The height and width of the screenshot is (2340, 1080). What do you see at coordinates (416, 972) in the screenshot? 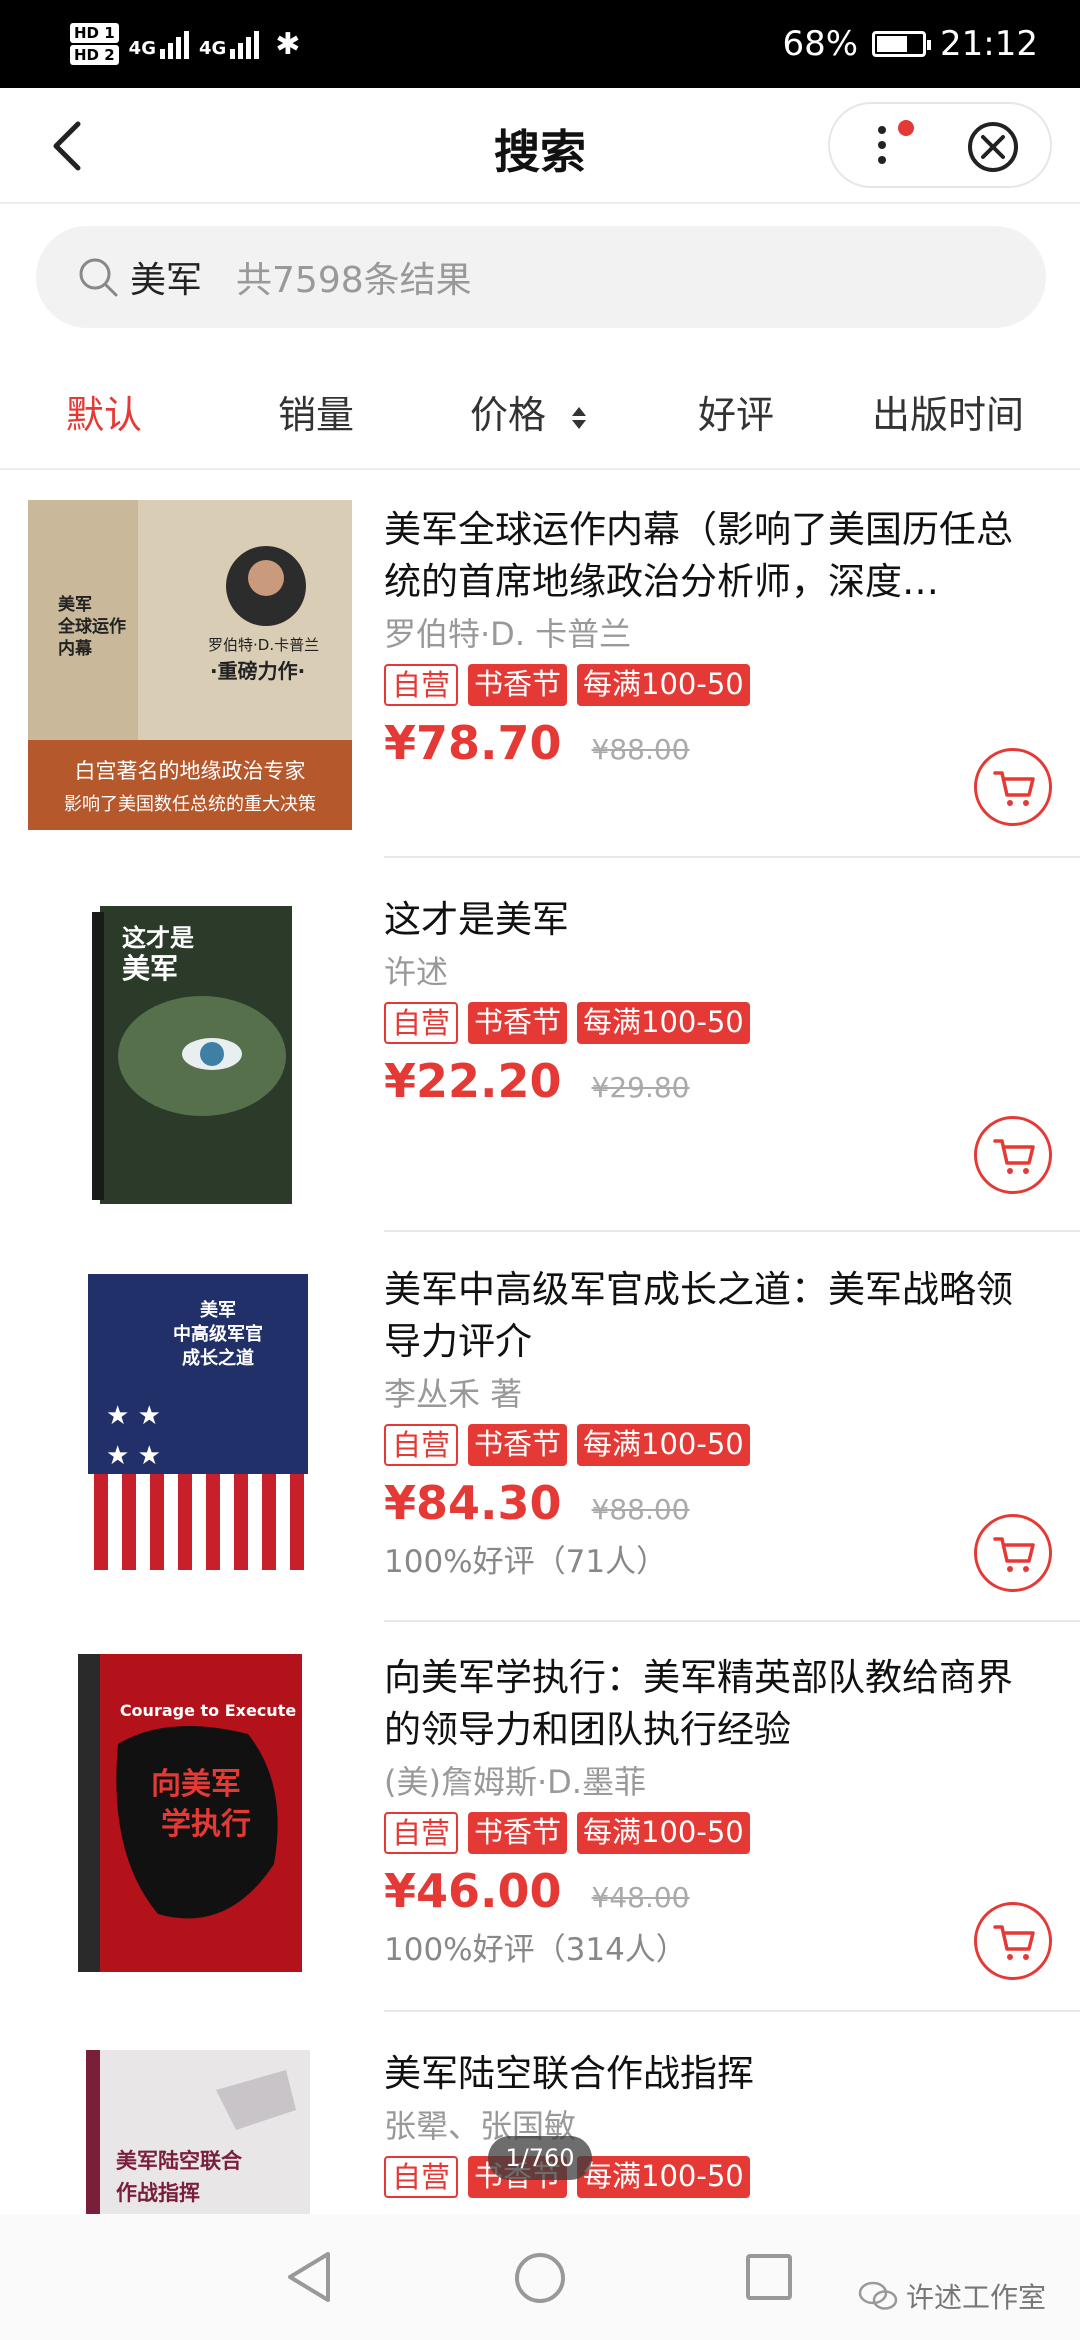
I see `product-author: 许述` at bounding box center [416, 972].